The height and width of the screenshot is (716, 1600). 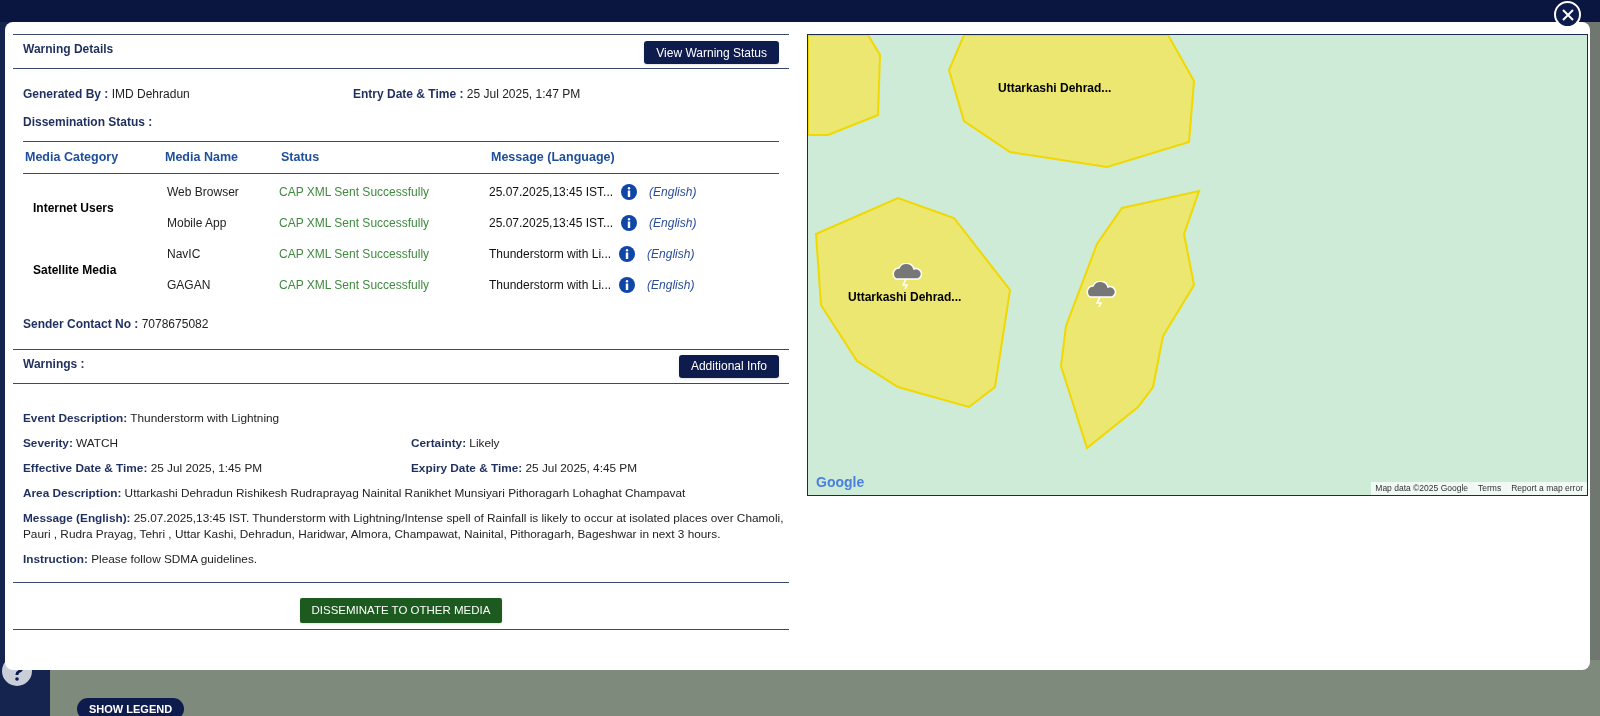 What do you see at coordinates (728, 366) in the screenshot?
I see `additional-info-button: Additional Info` at bounding box center [728, 366].